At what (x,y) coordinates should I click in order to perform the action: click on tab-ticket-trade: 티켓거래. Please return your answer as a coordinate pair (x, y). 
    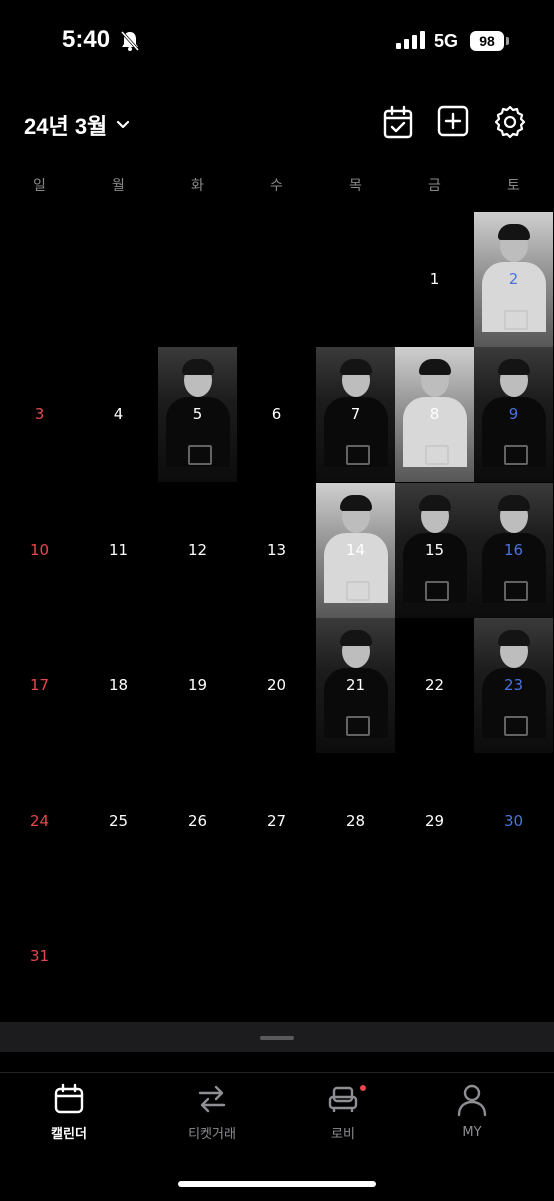
    Looking at the image, I should click on (212, 1112).